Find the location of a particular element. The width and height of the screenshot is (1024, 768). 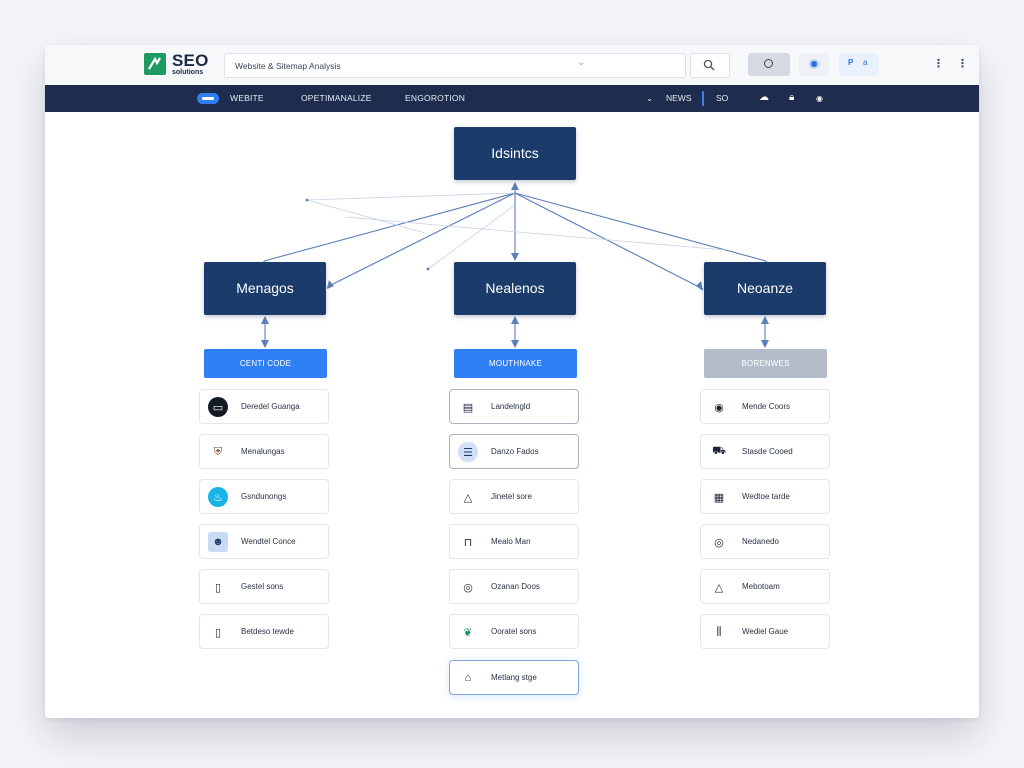

list-item-label: Gestel sons is located at coordinates (262, 586).